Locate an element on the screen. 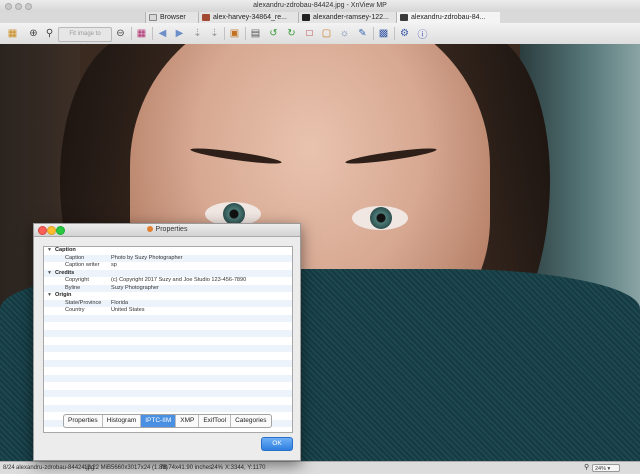 Image resolution: width=640 pixels, height=474 pixels. zoom-select: 24% ▾ is located at coordinates (606, 468).